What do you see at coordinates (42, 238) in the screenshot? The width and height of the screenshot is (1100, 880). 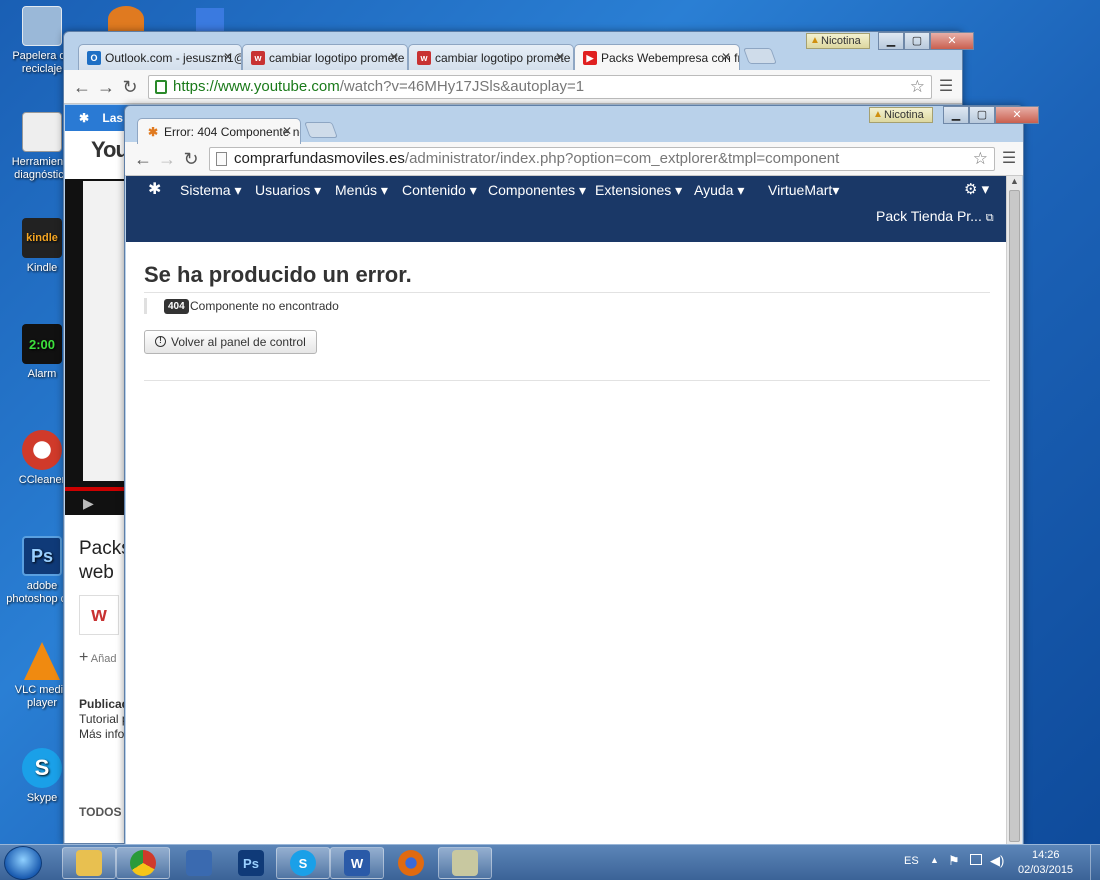 I see `kindle-icon: kindle` at bounding box center [42, 238].